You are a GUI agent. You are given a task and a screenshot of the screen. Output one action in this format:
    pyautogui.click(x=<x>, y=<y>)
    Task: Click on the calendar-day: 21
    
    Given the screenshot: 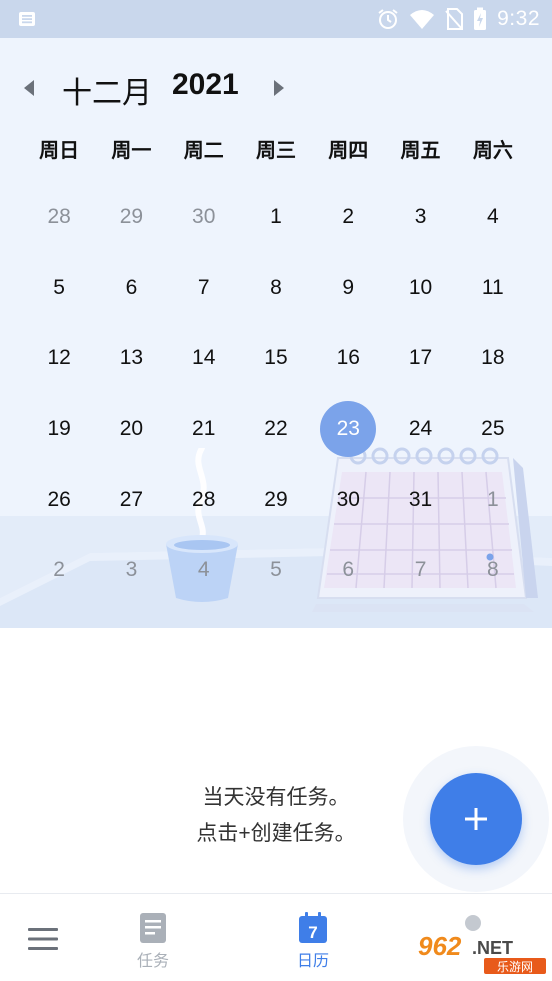 What is the action you would take?
    pyautogui.click(x=204, y=429)
    